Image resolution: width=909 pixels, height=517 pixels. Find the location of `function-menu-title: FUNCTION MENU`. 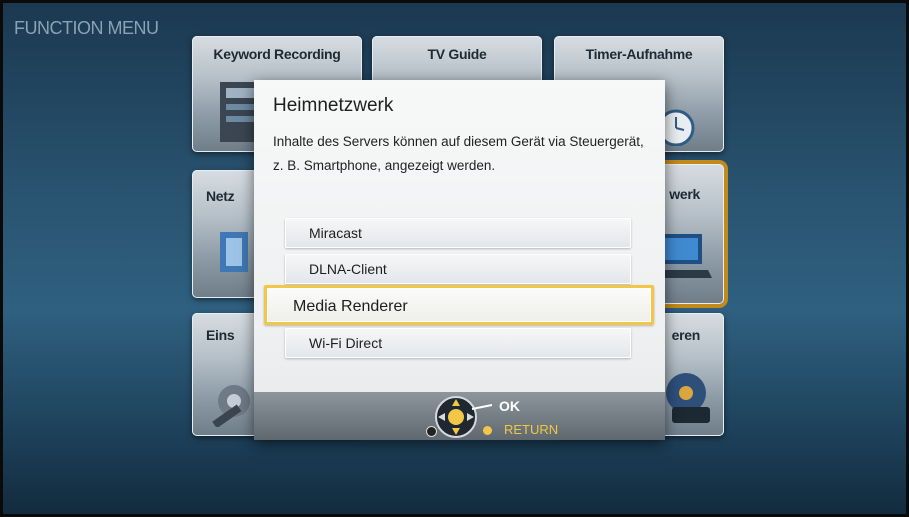

function-menu-title: FUNCTION MENU is located at coordinates (86, 28).